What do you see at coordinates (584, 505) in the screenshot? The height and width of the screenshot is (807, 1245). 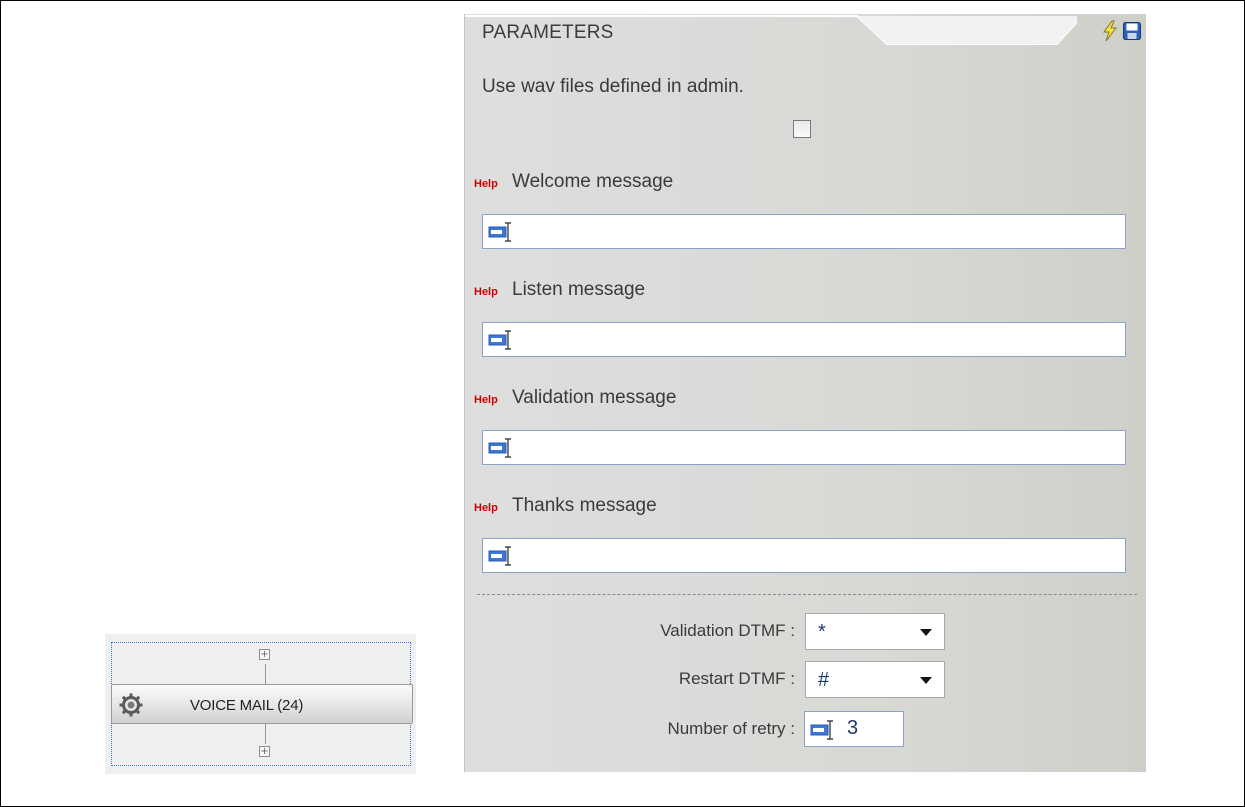 I see `thanks-message-label: Thanks message` at bounding box center [584, 505].